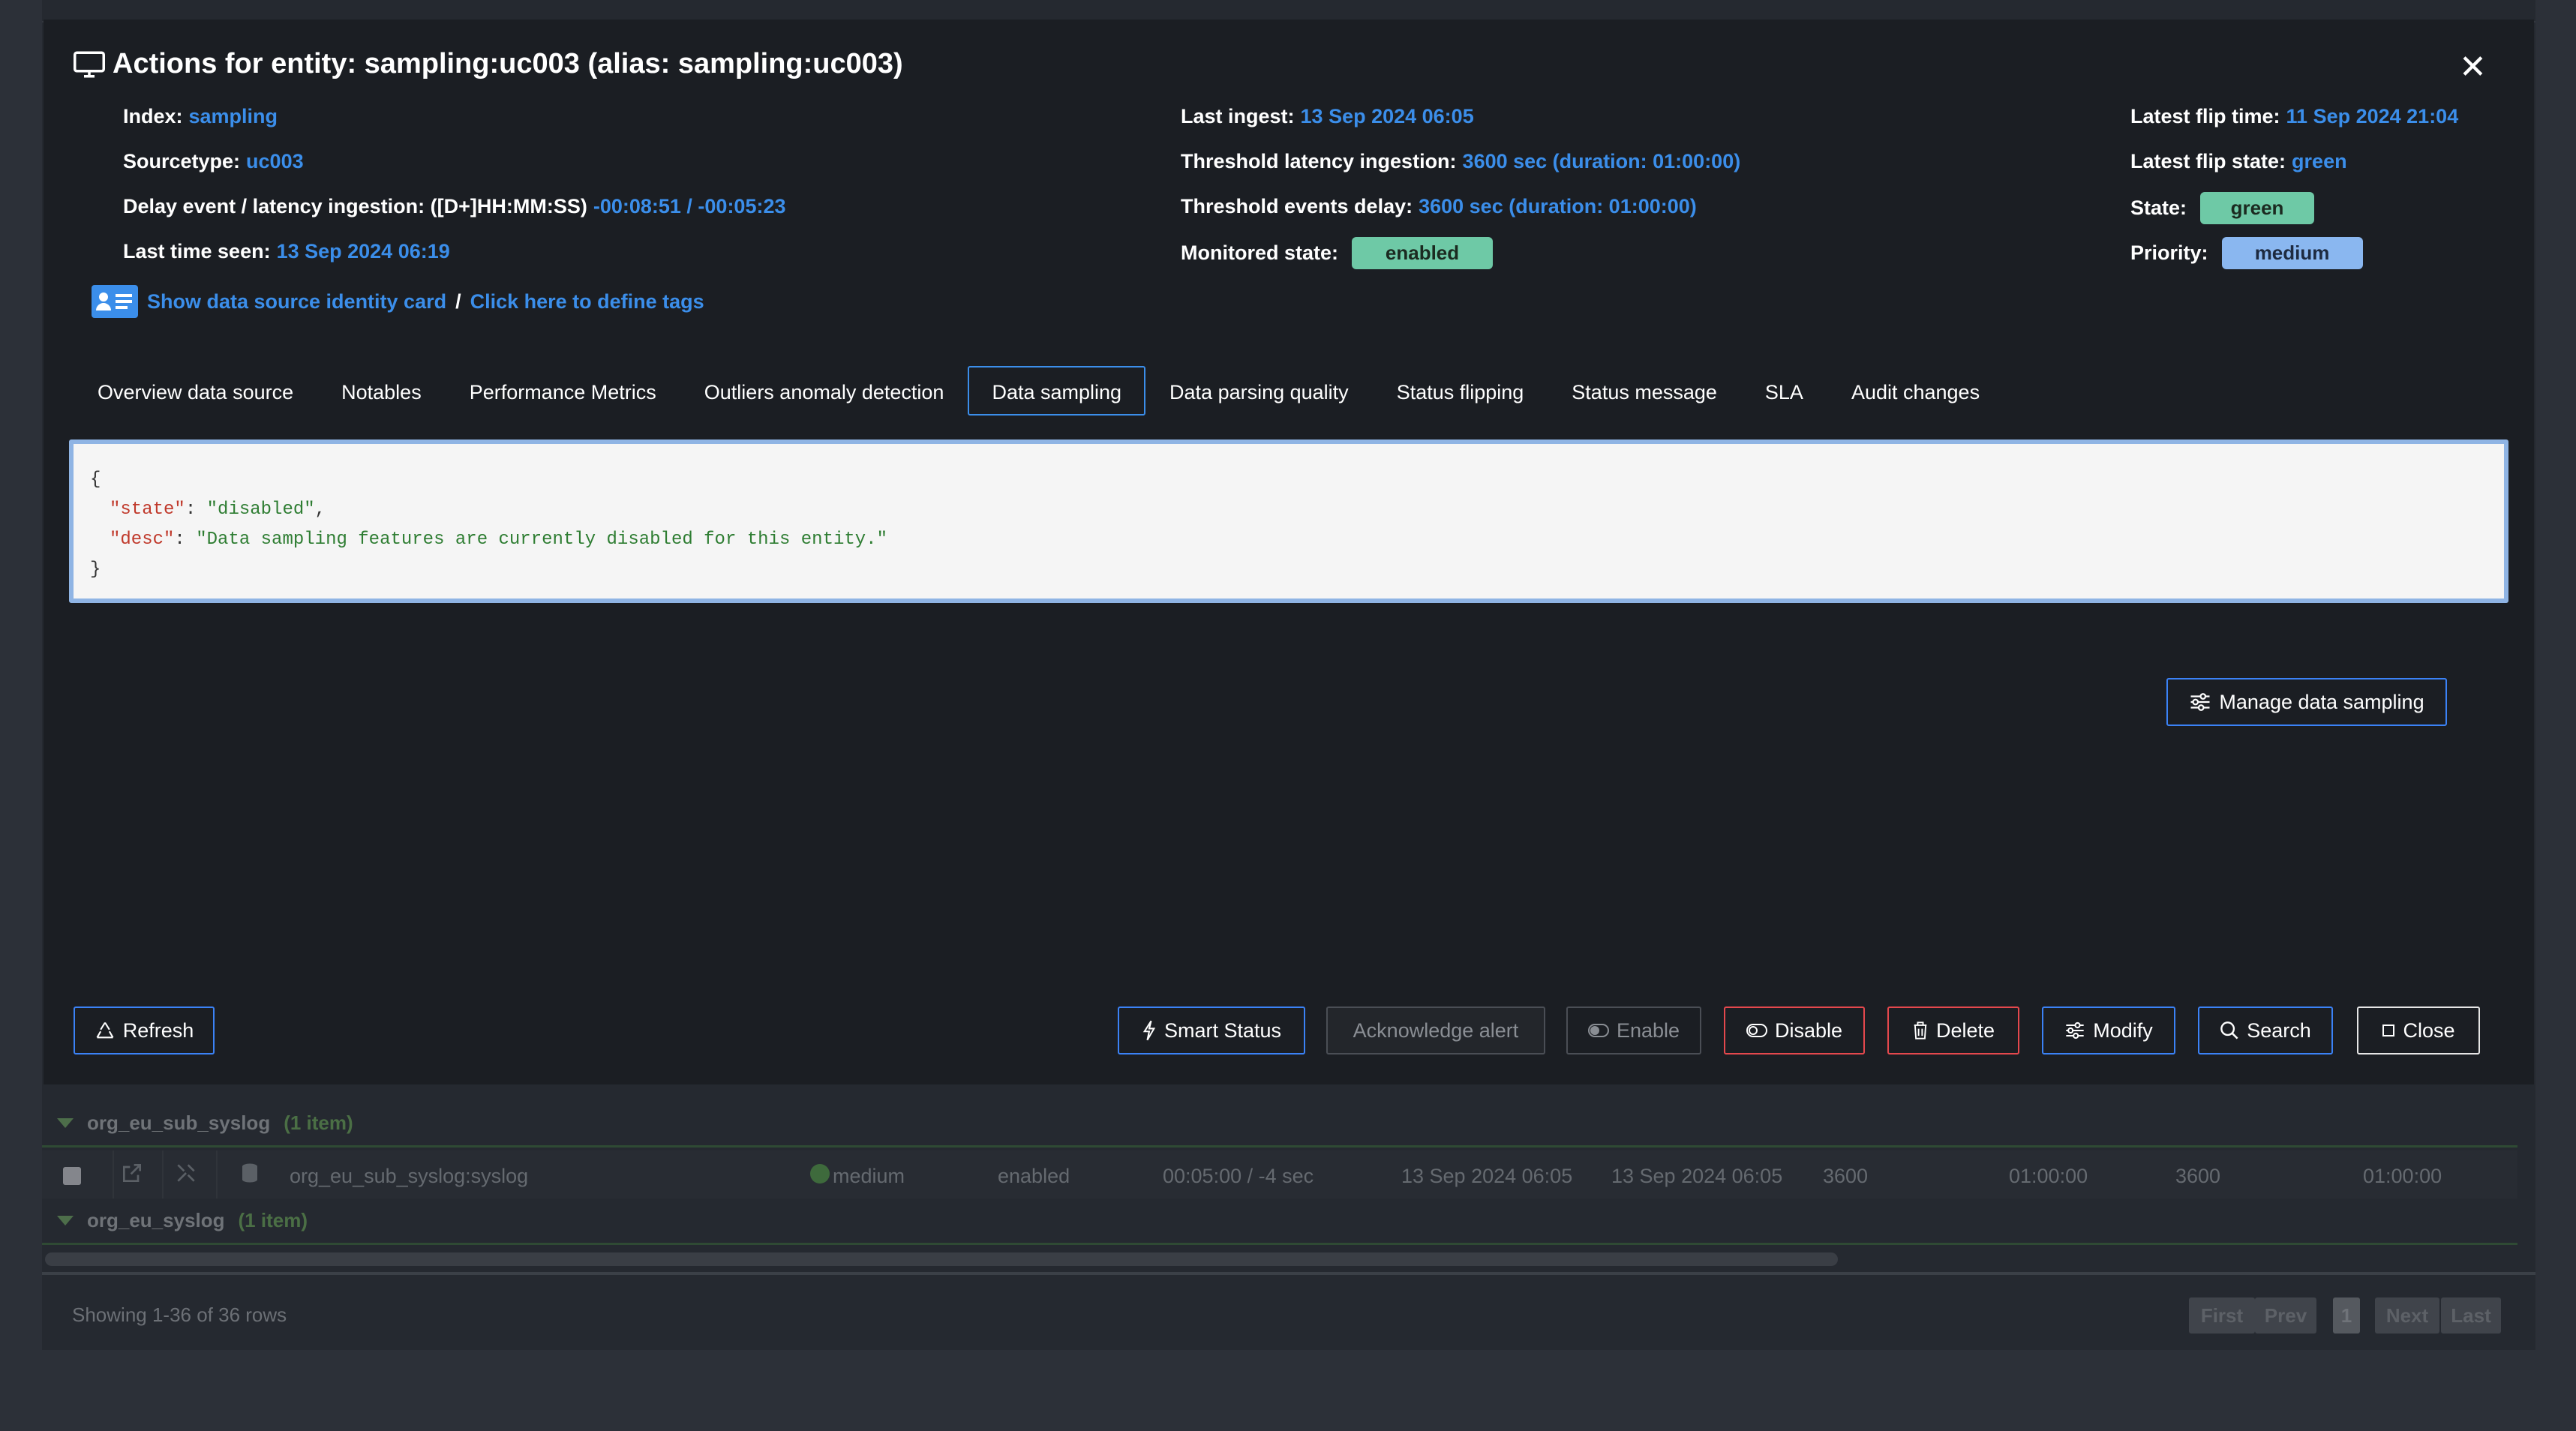  I want to click on info-label: Threshold events delay:, so click(1297, 206).